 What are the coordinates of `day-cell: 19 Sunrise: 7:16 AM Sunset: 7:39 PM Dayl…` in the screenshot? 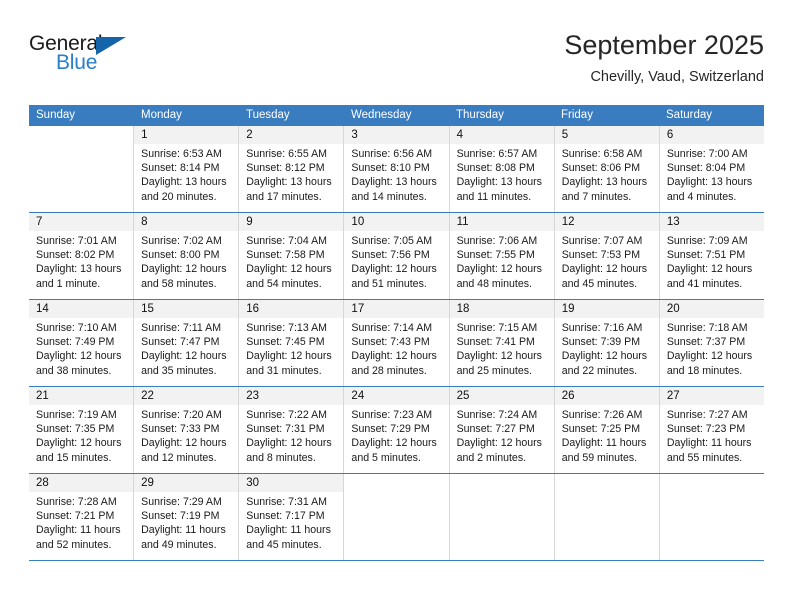 It's located at (607, 343).